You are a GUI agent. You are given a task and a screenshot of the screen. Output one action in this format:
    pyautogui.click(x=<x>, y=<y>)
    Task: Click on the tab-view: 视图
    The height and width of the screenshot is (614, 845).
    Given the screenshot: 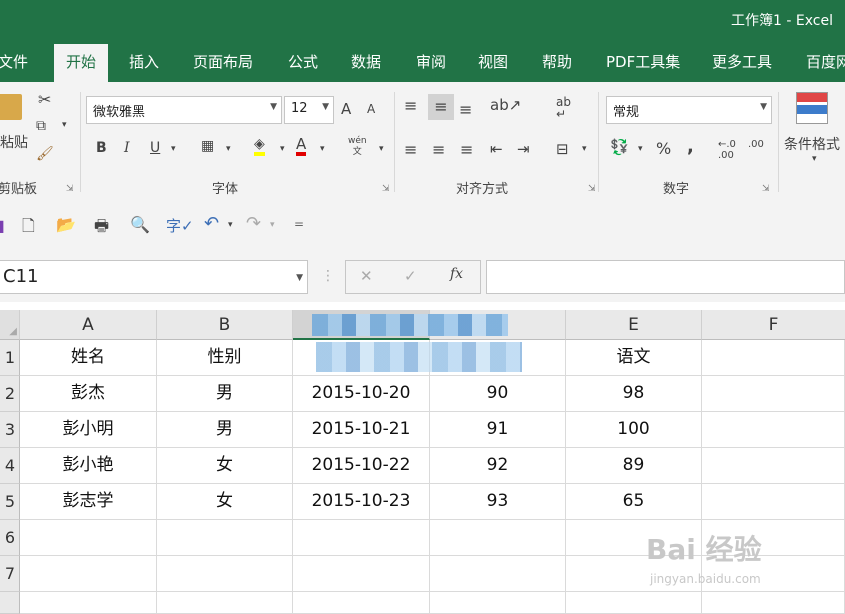 What is the action you would take?
    pyautogui.click(x=493, y=61)
    